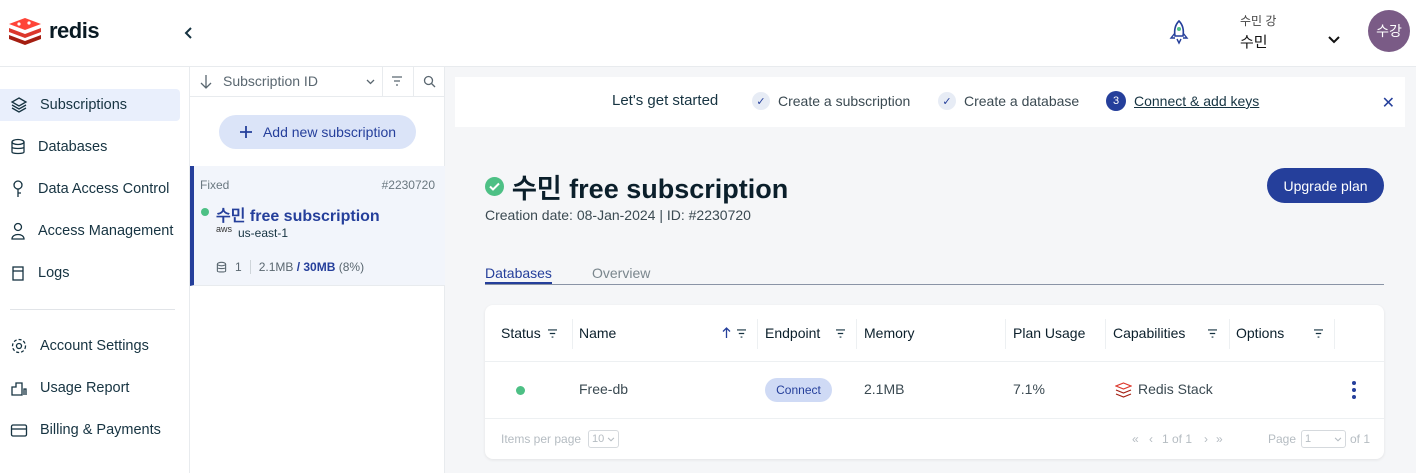 Image resolution: width=1416 pixels, height=473 pixels. What do you see at coordinates (1196, 101) in the screenshot?
I see `step-link: Connect & add keys` at bounding box center [1196, 101].